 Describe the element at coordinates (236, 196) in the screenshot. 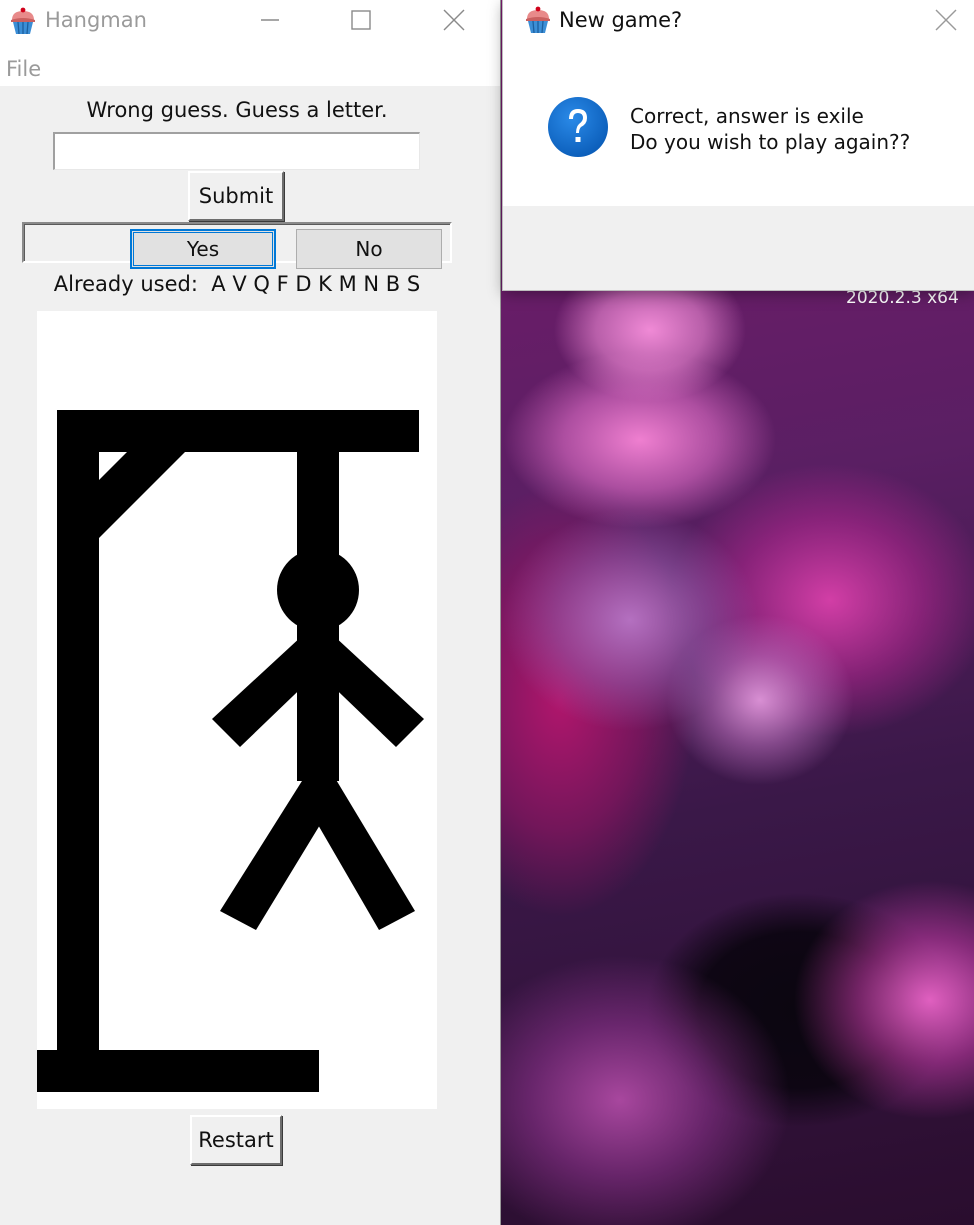

I see `submit-button: Submit` at that location.